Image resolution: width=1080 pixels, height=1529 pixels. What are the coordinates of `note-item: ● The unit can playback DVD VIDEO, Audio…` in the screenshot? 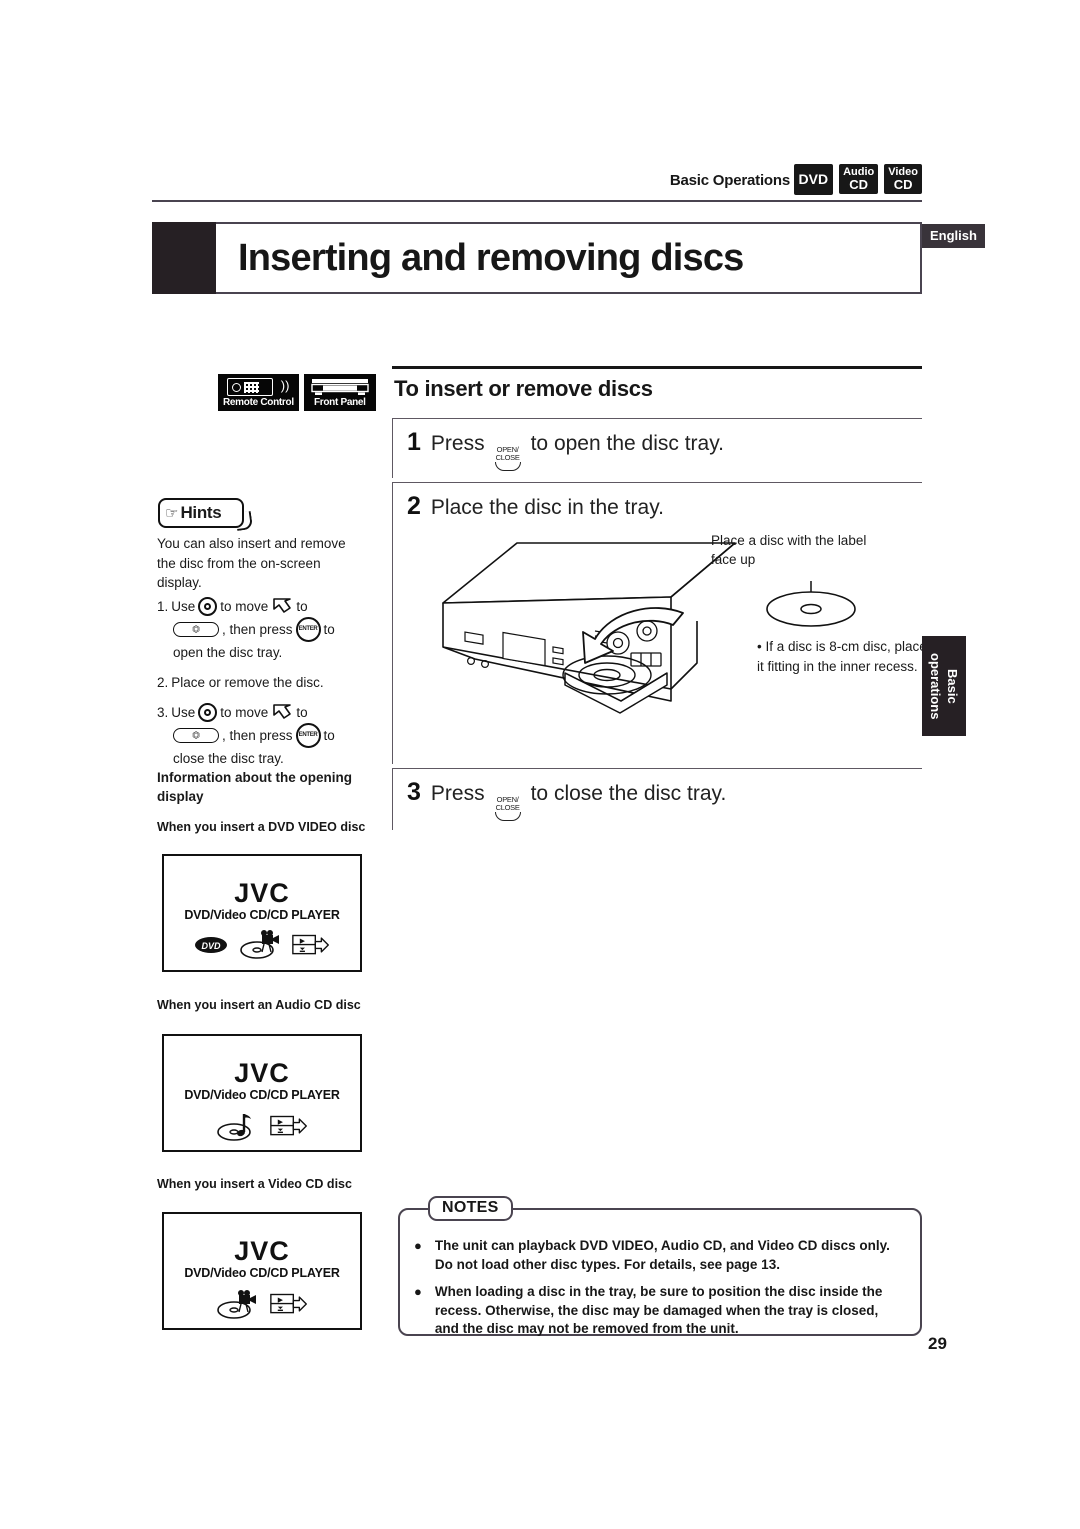 It's located at (660, 1255).